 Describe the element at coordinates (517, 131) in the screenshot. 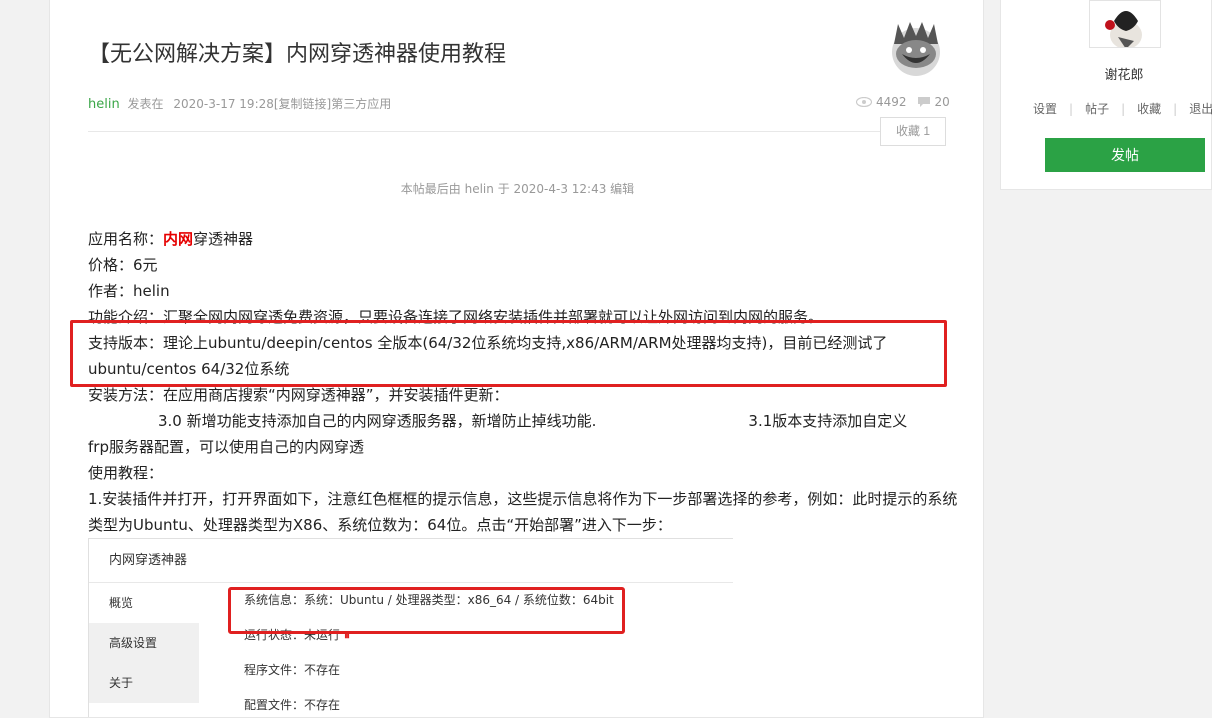

I see `header-divider` at that location.